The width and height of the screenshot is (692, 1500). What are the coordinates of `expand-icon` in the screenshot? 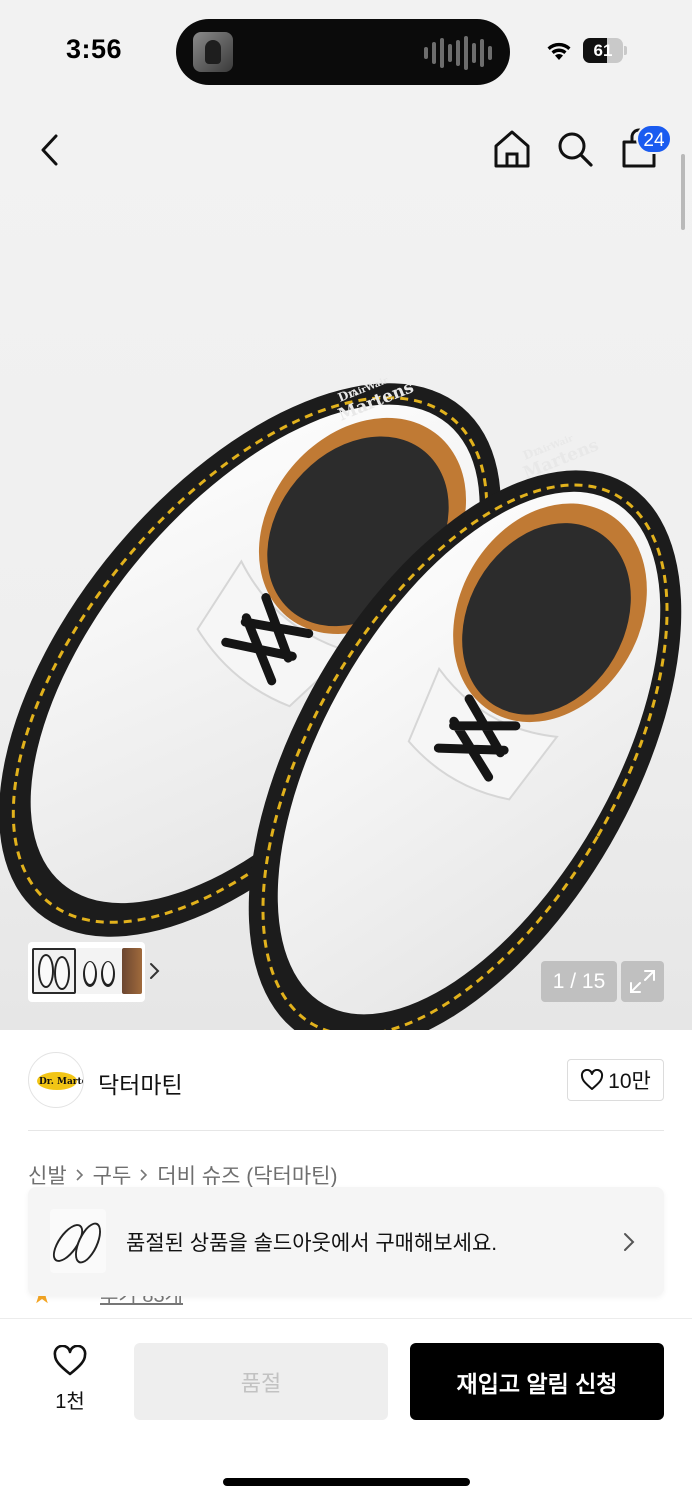 It's located at (642, 981).